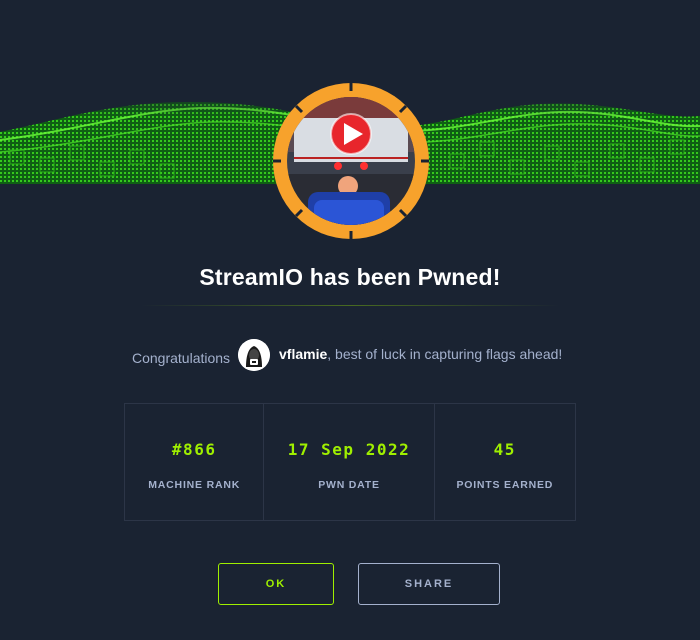  Describe the element at coordinates (350, 277) in the screenshot. I see `modal-title: StreamIO has been Pwned!` at that location.